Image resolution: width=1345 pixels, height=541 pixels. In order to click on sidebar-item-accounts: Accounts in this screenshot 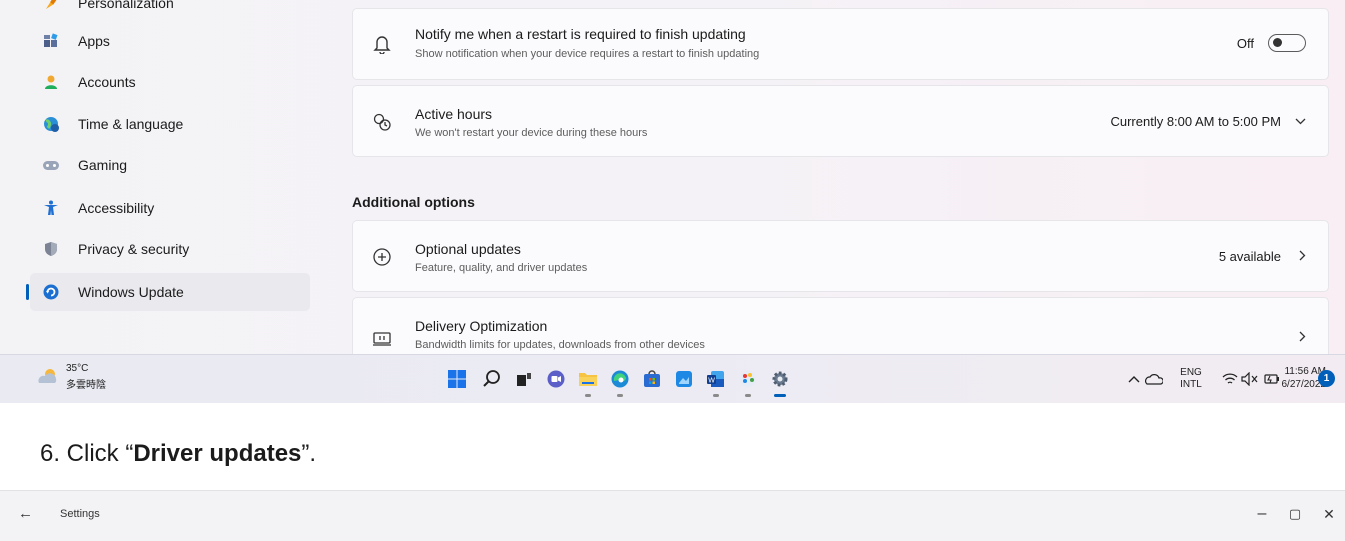, I will do `click(170, 82)`.